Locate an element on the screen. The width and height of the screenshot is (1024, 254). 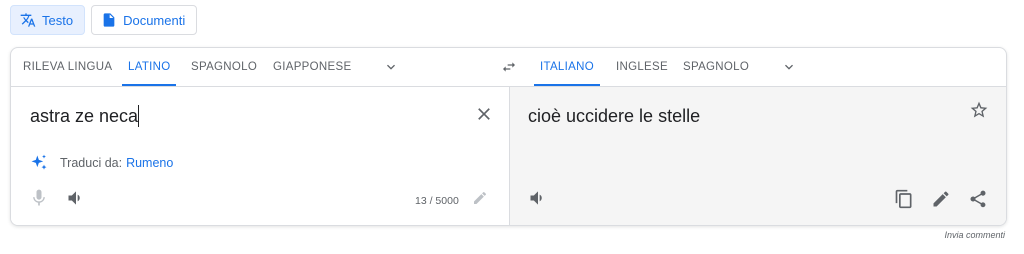
share-icon is located at coordinates (978, 199).